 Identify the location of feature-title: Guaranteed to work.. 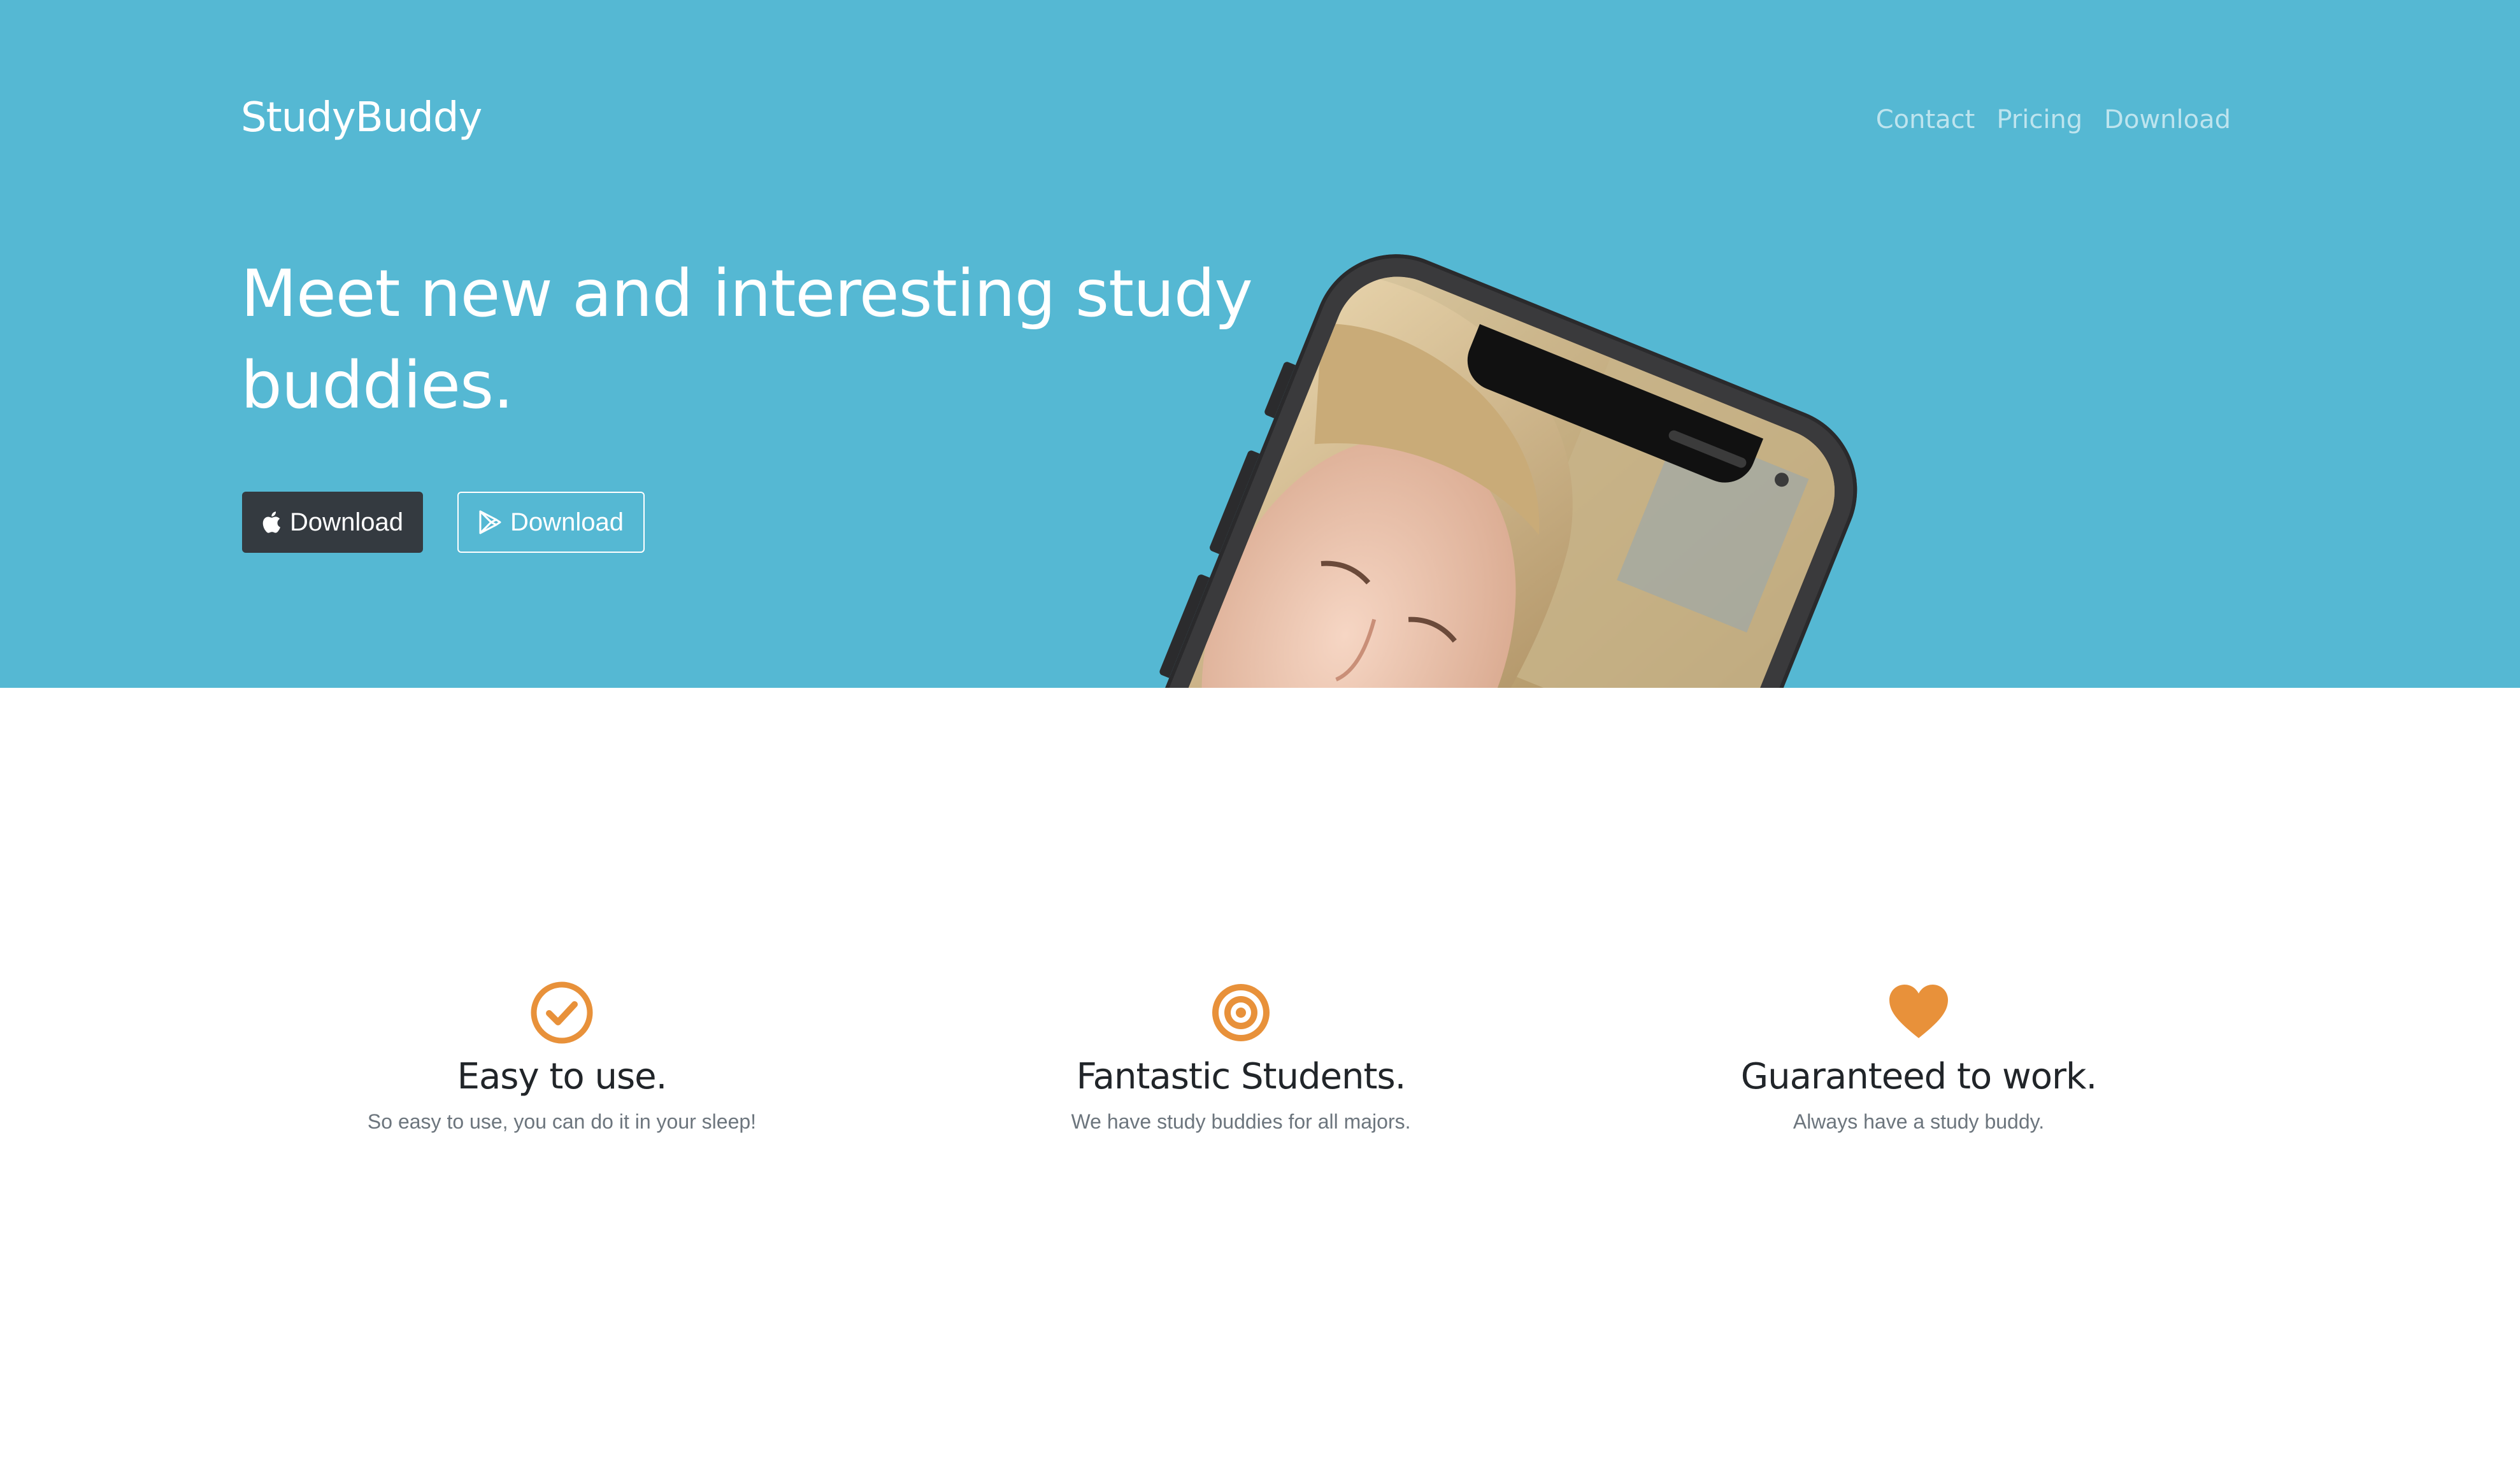
(1919, 1076).